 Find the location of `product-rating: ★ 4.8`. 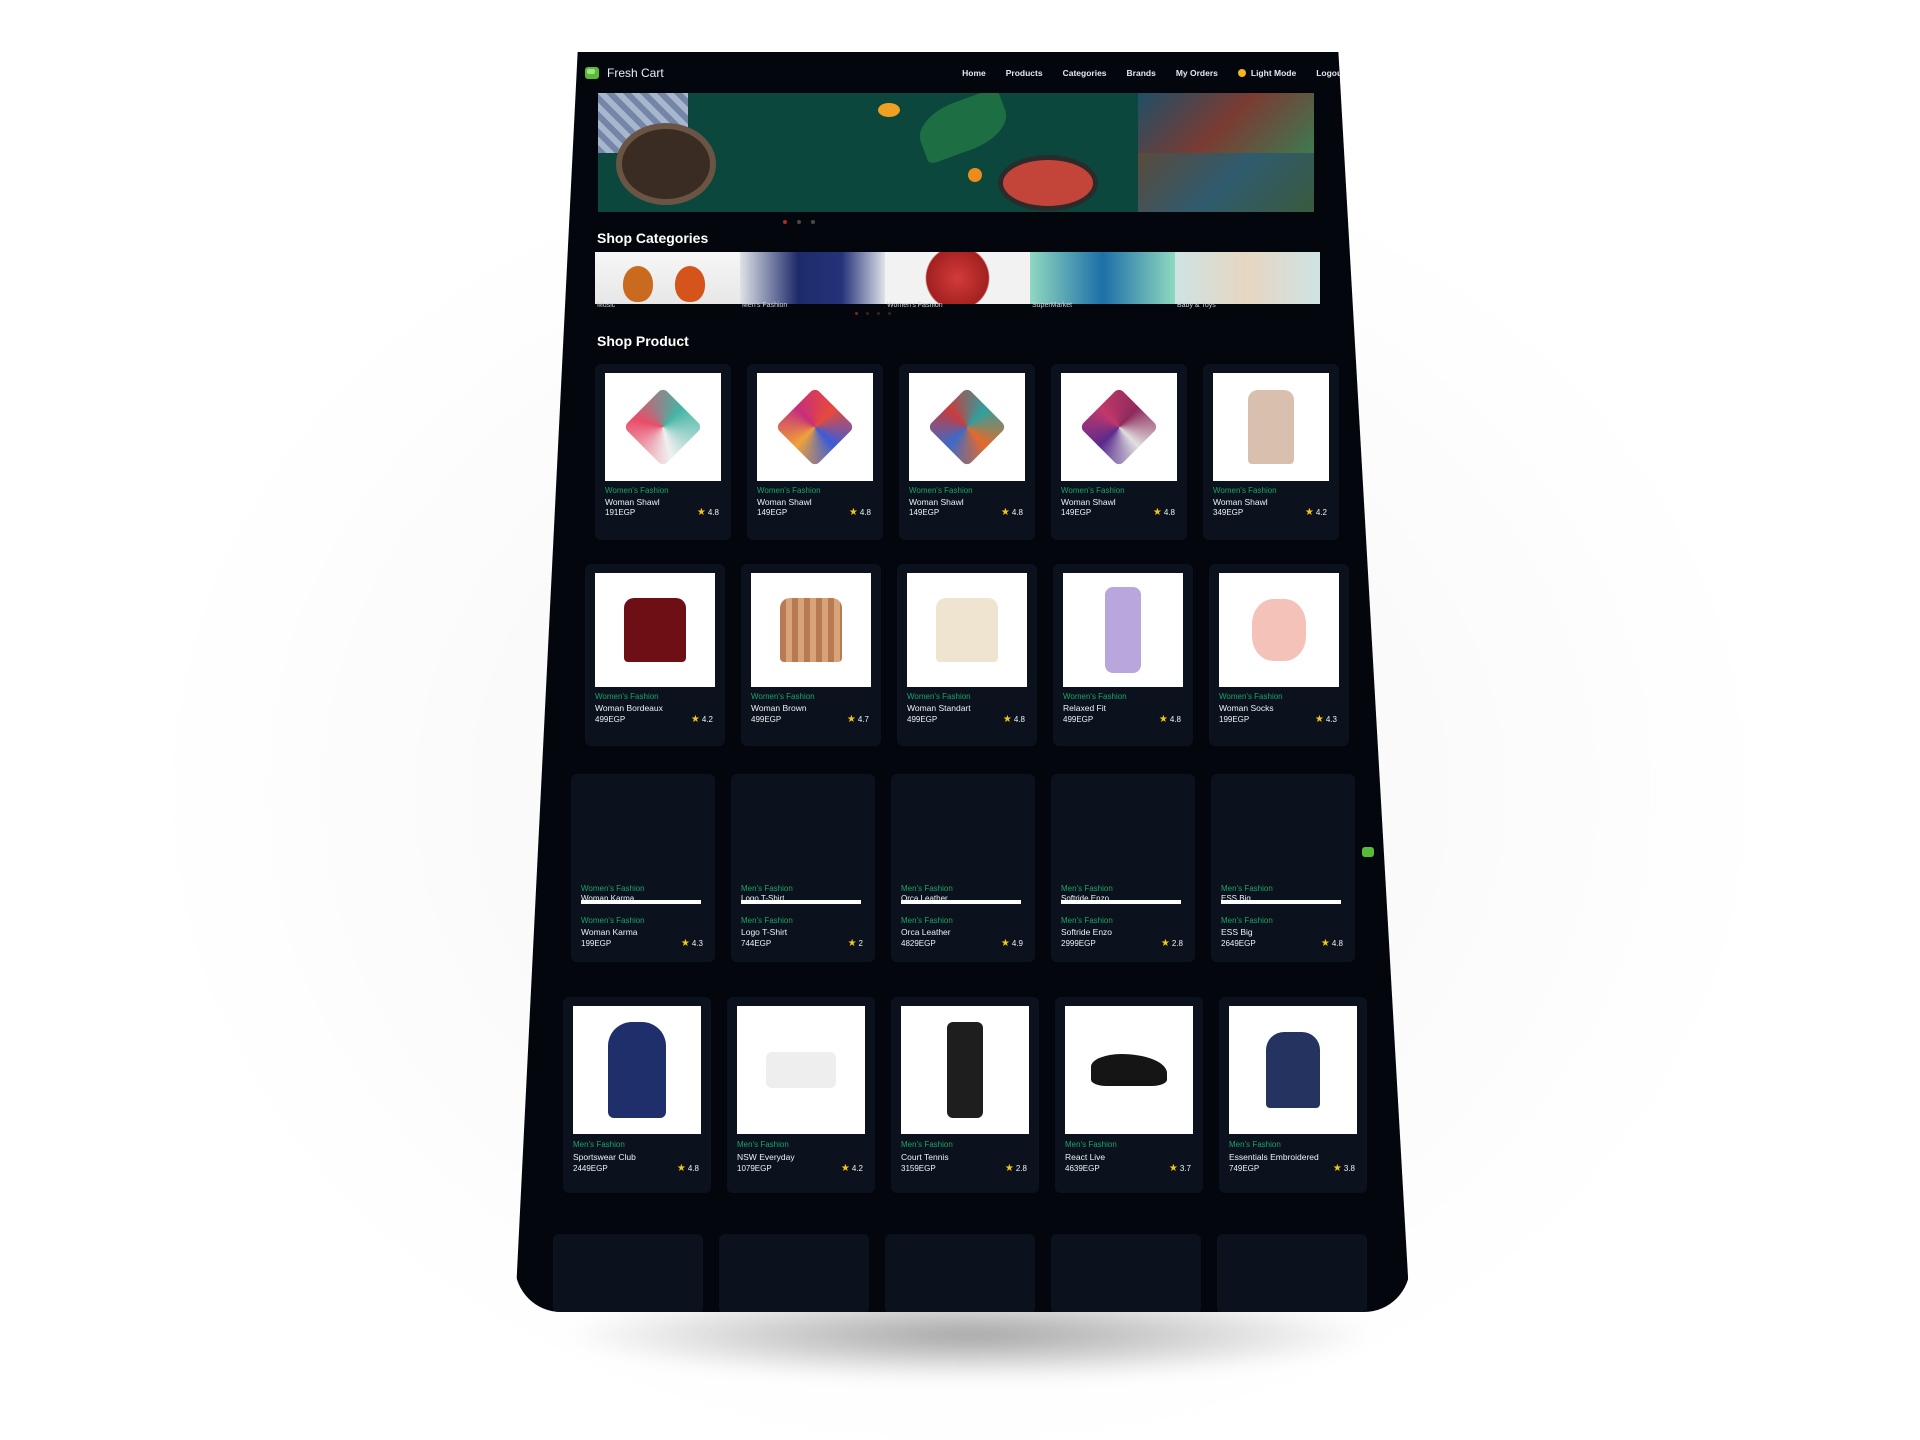

product-rating: ★ 4.8 is located at coordinates (1014, 719).